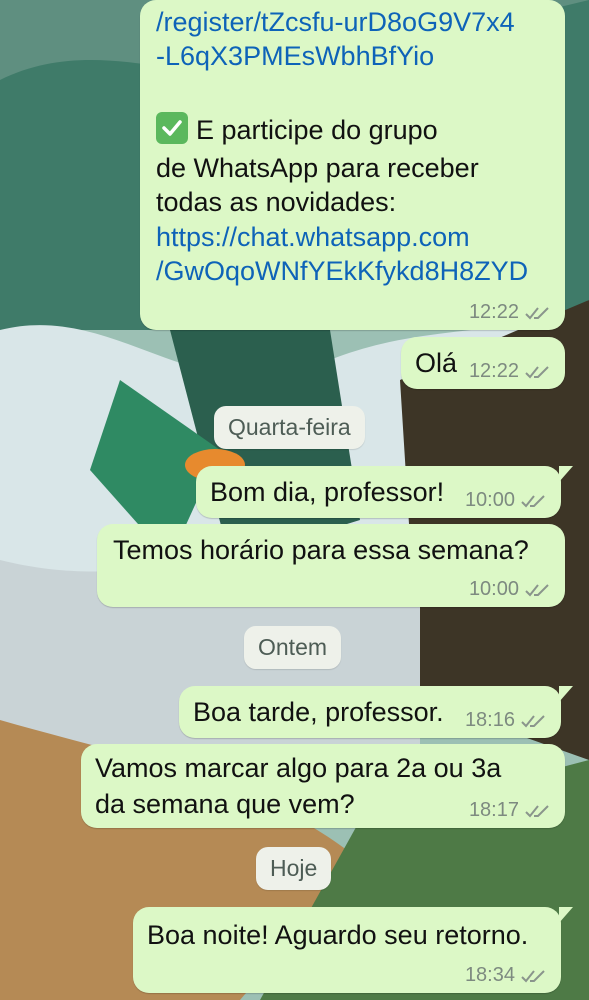 This screenshot has height=1000, width=589. I want to click on invite-text-line-1-row: E participe do grupo, so click(297, 130).